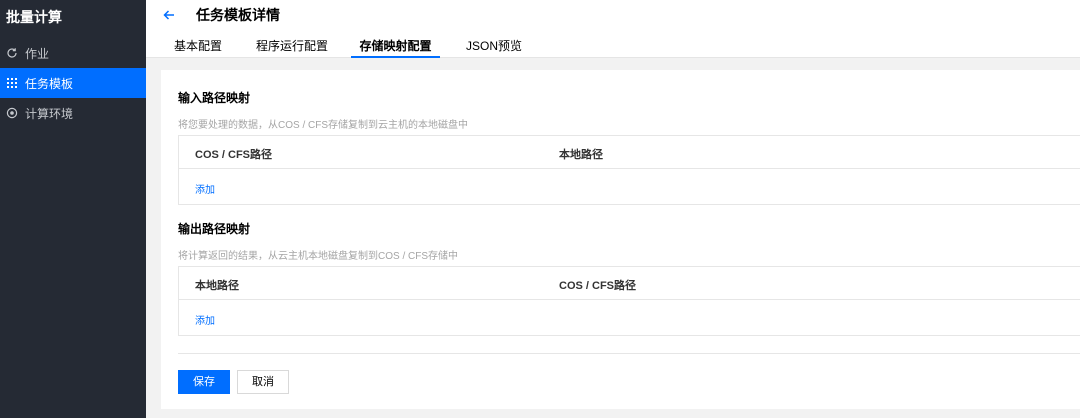  What do you see at coordinates (318, 256) in the screenshot?
I see `output-mapping-description: 将计算返回的结果，从云主机本地磁盘复制到COS / CFS存储中` at bounding box center [318, 256].